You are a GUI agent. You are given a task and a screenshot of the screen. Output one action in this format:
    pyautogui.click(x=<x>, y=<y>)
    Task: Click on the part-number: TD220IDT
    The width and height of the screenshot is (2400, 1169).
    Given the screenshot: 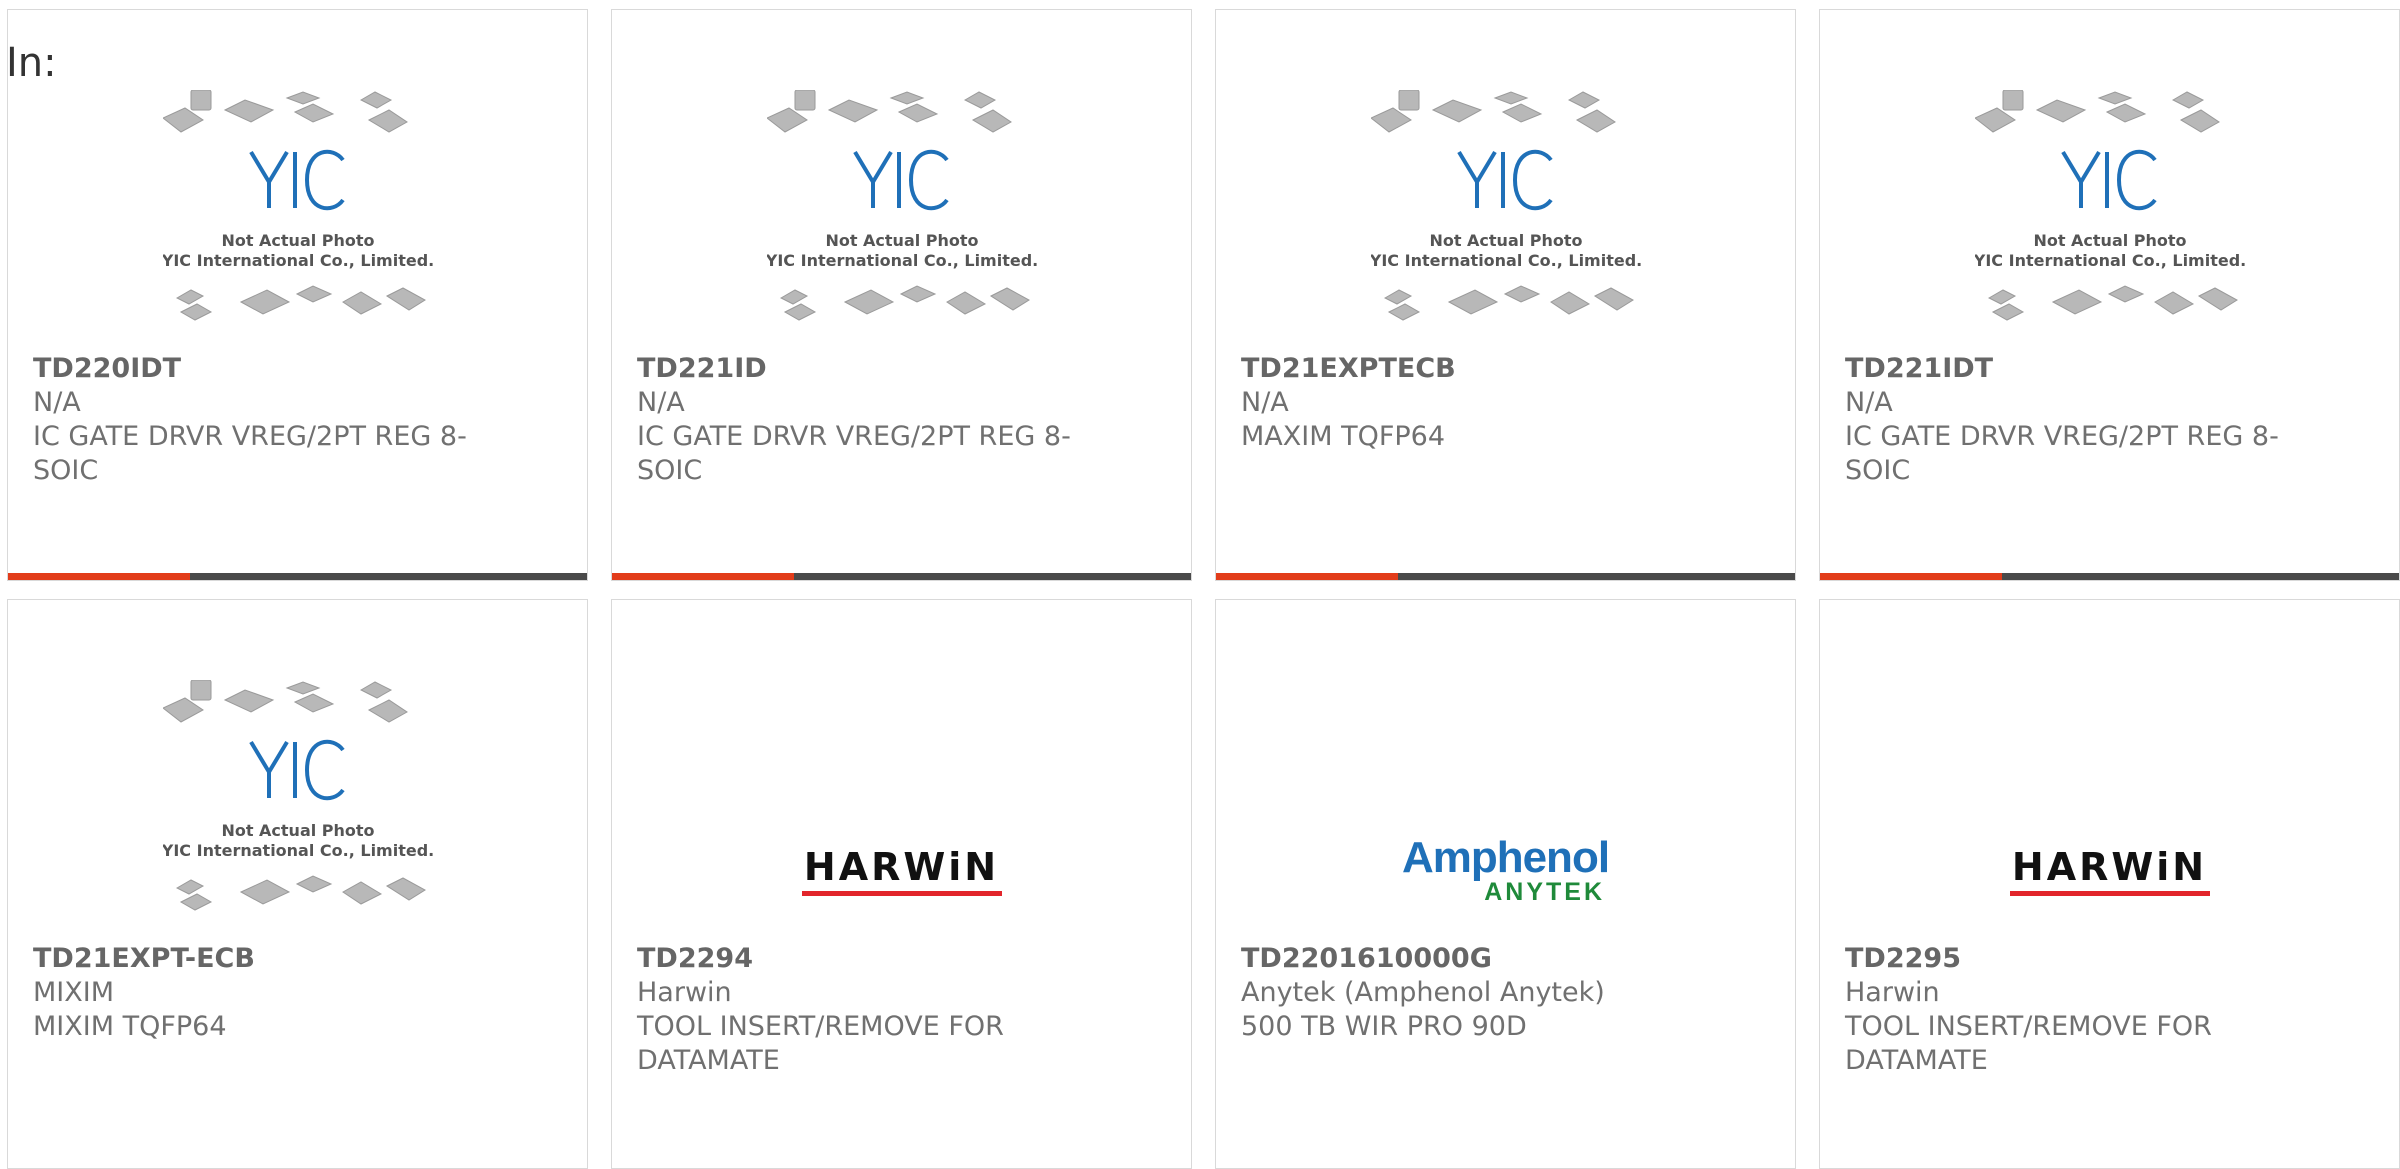 What is the action you would take?
    pyautogui.click(x=265, y=369)
    